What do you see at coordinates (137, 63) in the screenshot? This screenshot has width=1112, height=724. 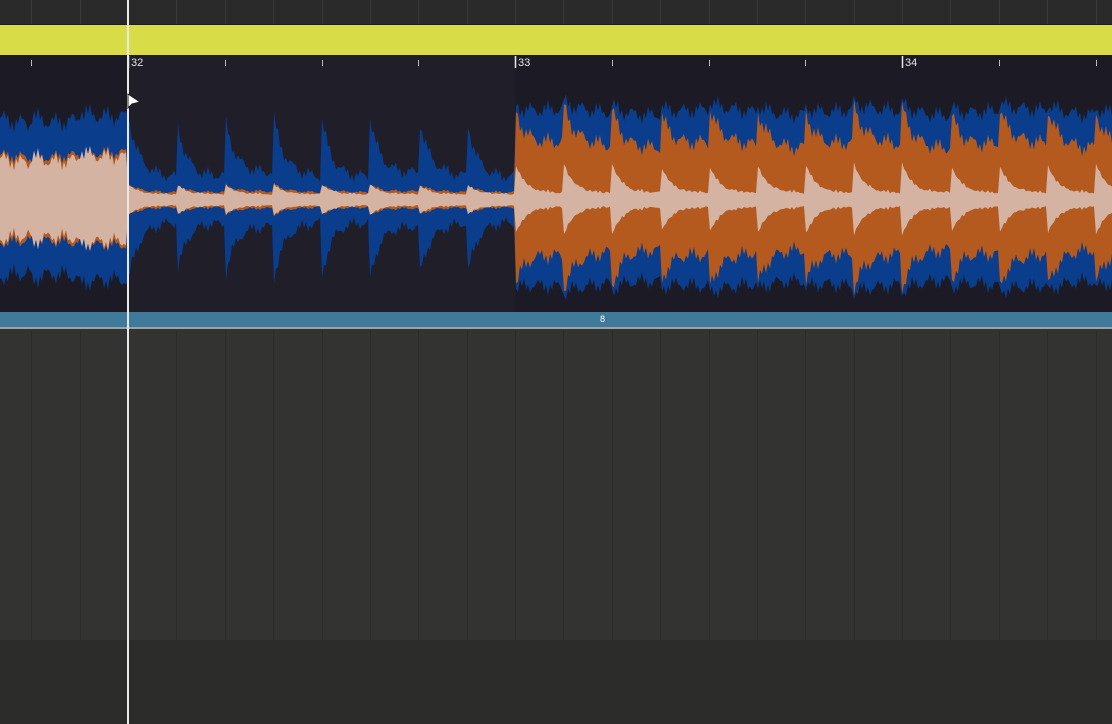 I see `bar-marker-32: 32` at bounding box center [137, 63].